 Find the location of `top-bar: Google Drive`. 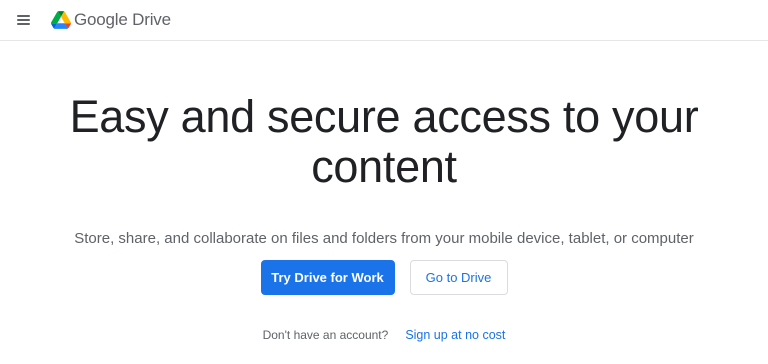

top-bar: Google Drive is located at coordinates (384, 20).